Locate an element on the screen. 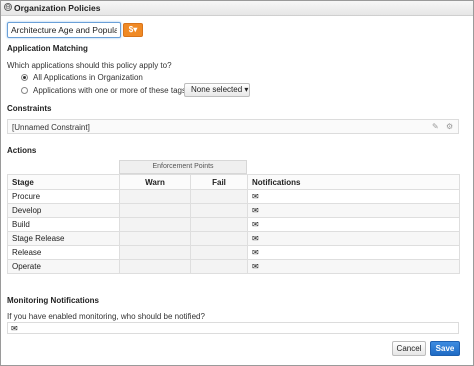 The width and height of the screenshot is (474, 366). currency-dropdown-button: $▾ is located at coordinates (133, 30).